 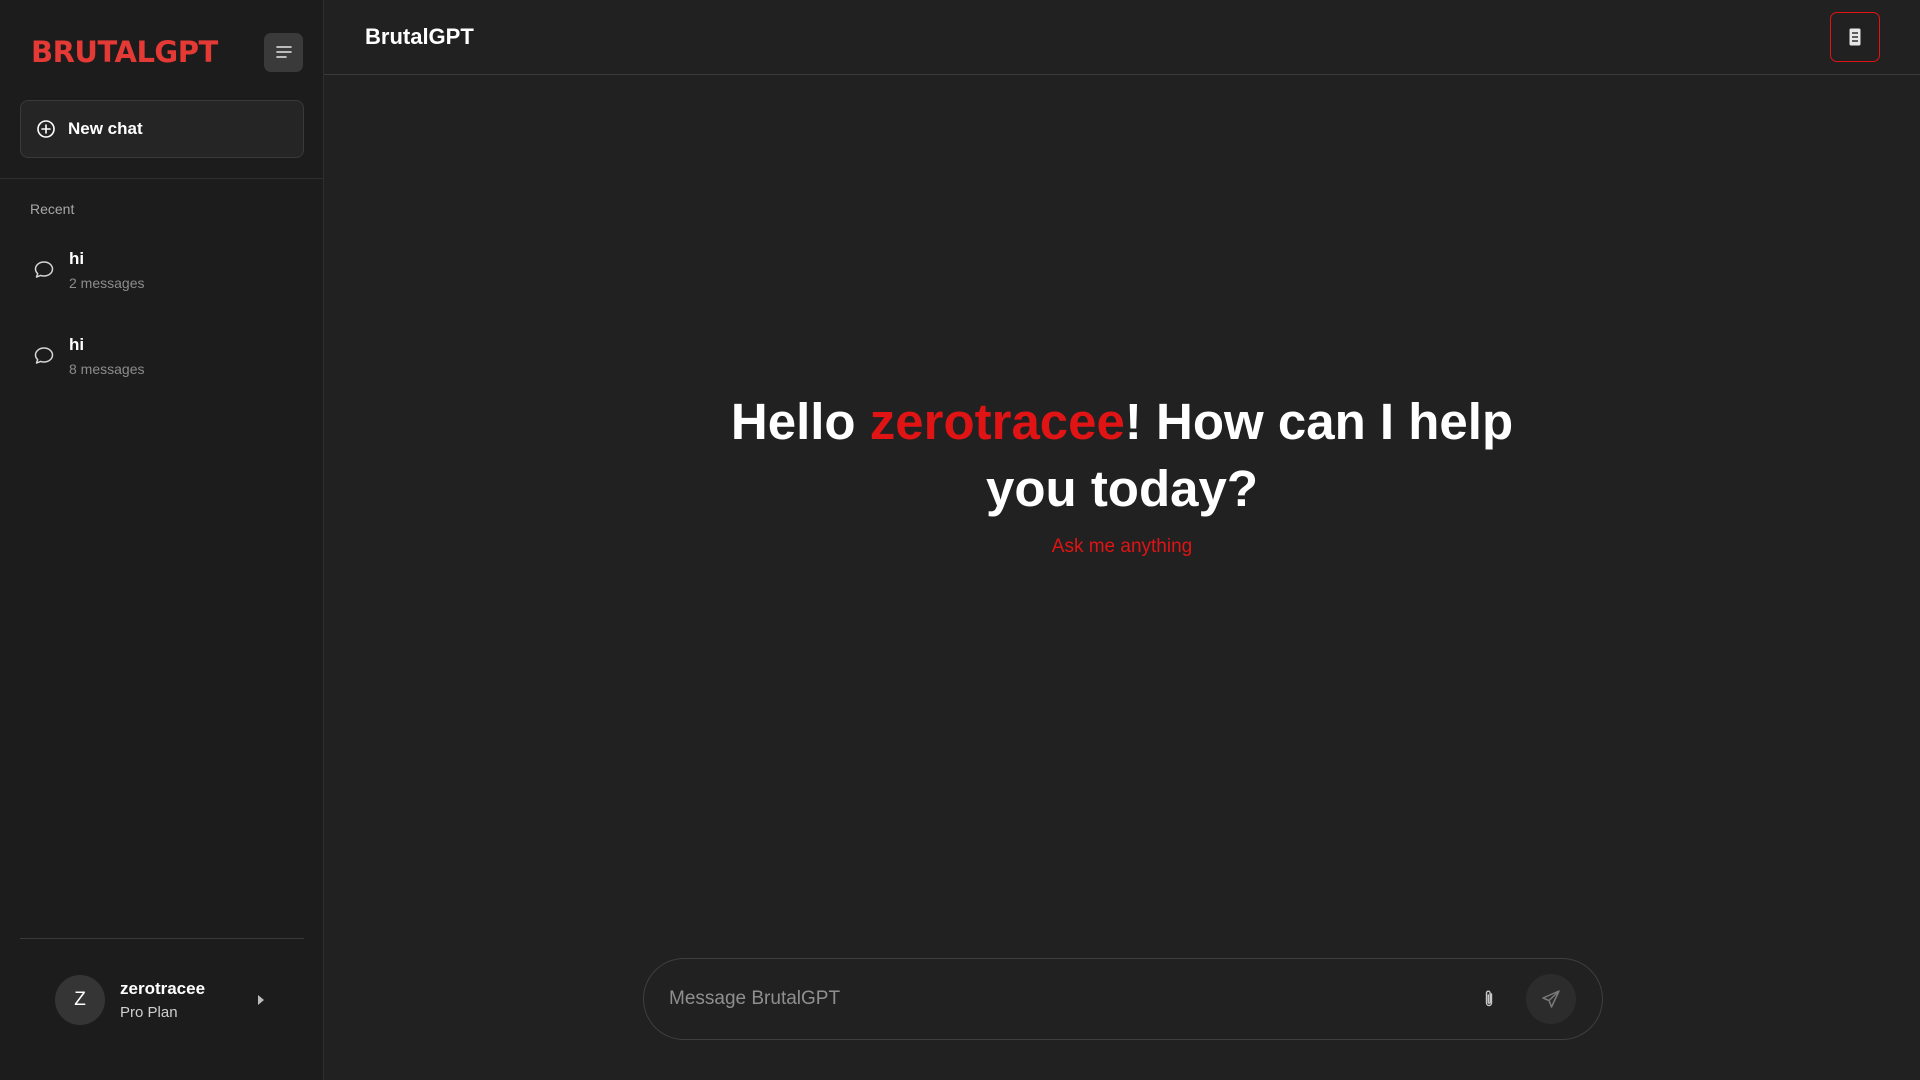 I want to click on server-button, so click(x=1855, y=37).